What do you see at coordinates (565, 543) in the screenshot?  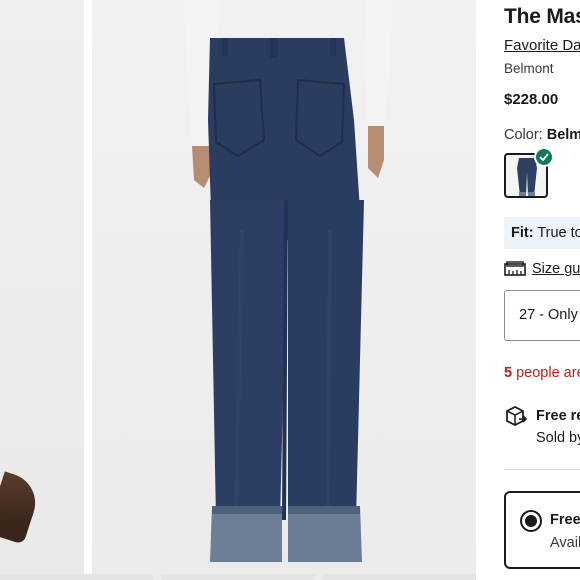 I see `shipping-option-availability: Avail` at bounding box center [565, 543].